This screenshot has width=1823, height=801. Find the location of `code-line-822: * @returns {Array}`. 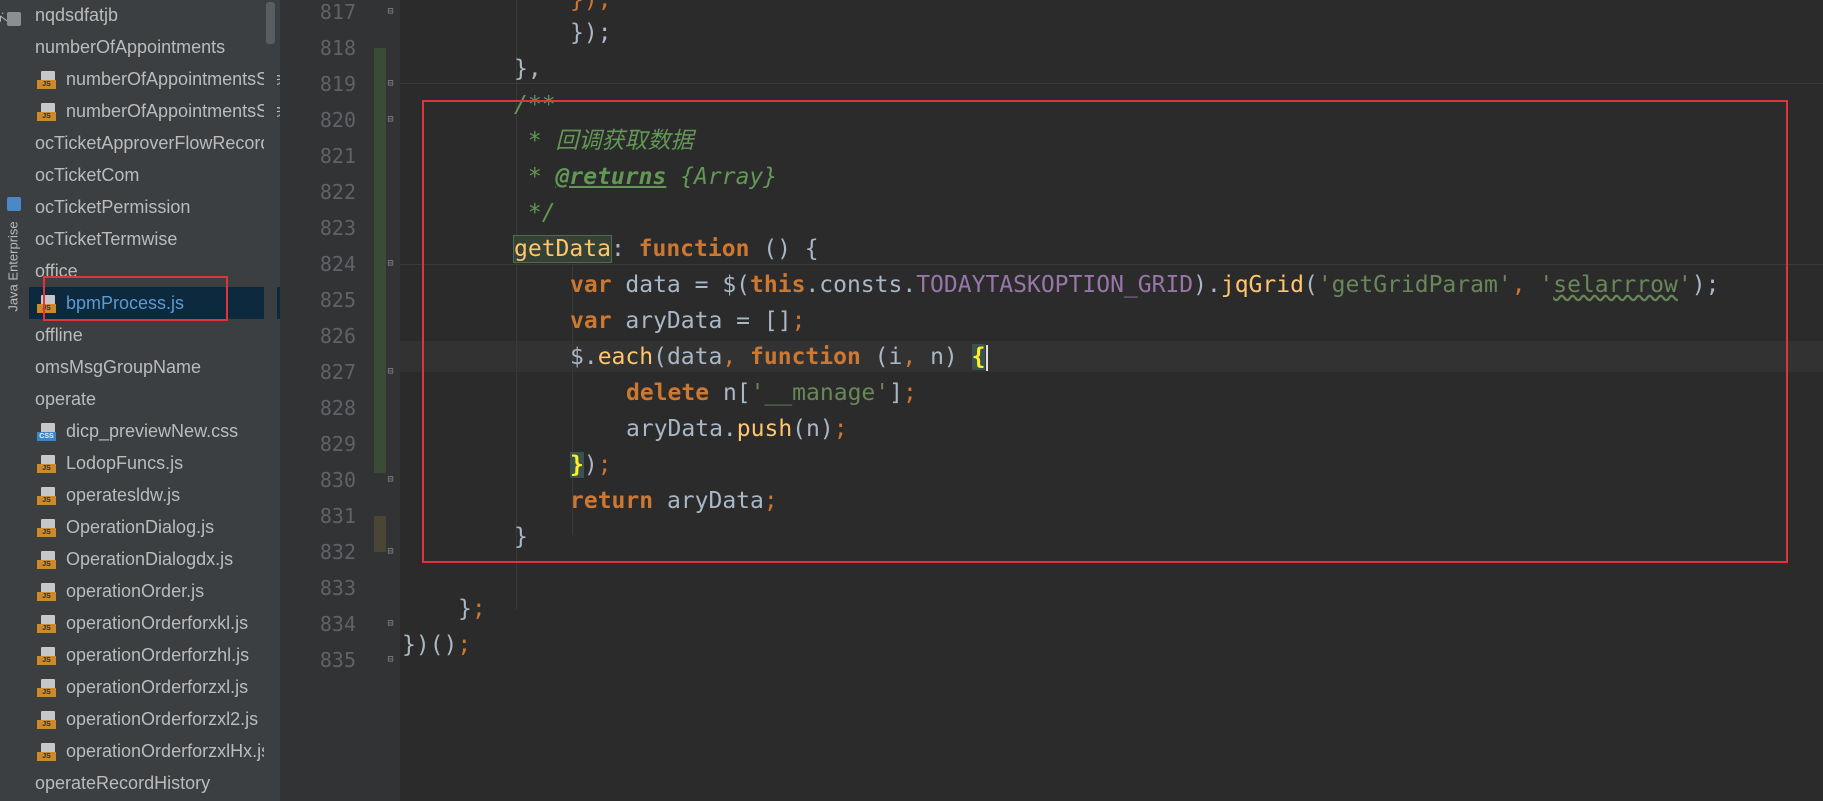

code-line-822: * @returns {Array} is located at coordinates (646, 177).